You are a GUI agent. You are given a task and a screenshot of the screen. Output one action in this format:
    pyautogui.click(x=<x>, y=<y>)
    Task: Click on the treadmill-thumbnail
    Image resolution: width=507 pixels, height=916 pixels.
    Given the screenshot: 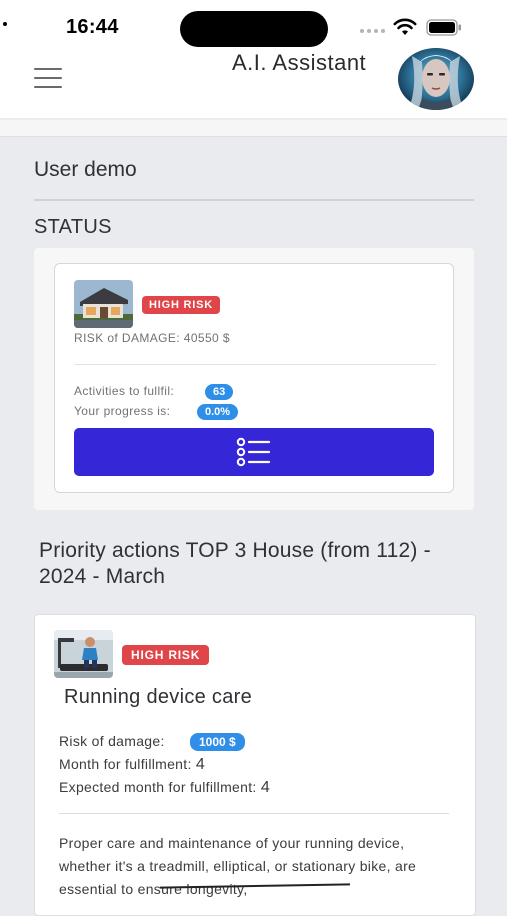 What is the action you would take?
    pyautogui.click(x=83, y=654)
    